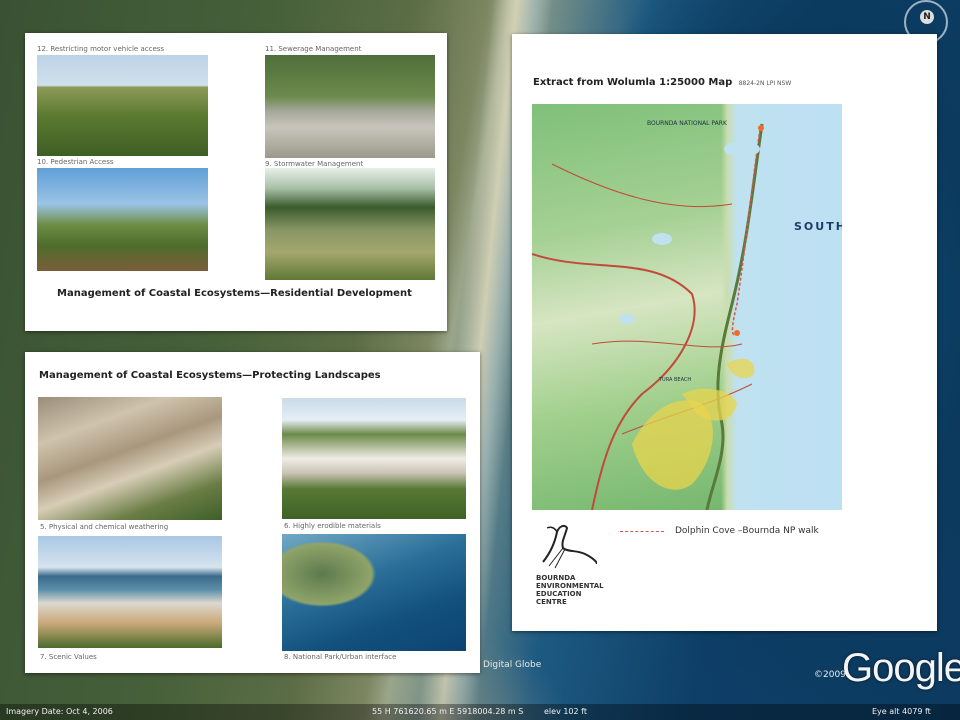 The height and width of the screenshot is (720, 960). Describe the element at coordinates (101, 49) in the screenshot. I see `caption-restricting-vehicle: 12. Restricting motor vehicle access` at that location.